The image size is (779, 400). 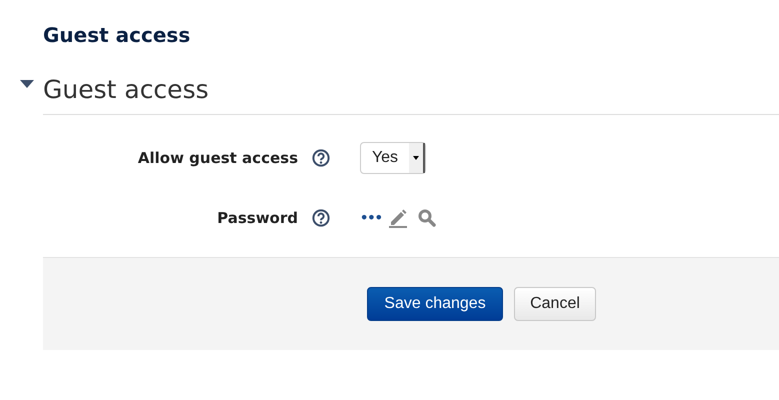 What do you see at coordinates (371, 218) in the screenshot?
I see `password-value: •••` at bounding box center [371, 218].